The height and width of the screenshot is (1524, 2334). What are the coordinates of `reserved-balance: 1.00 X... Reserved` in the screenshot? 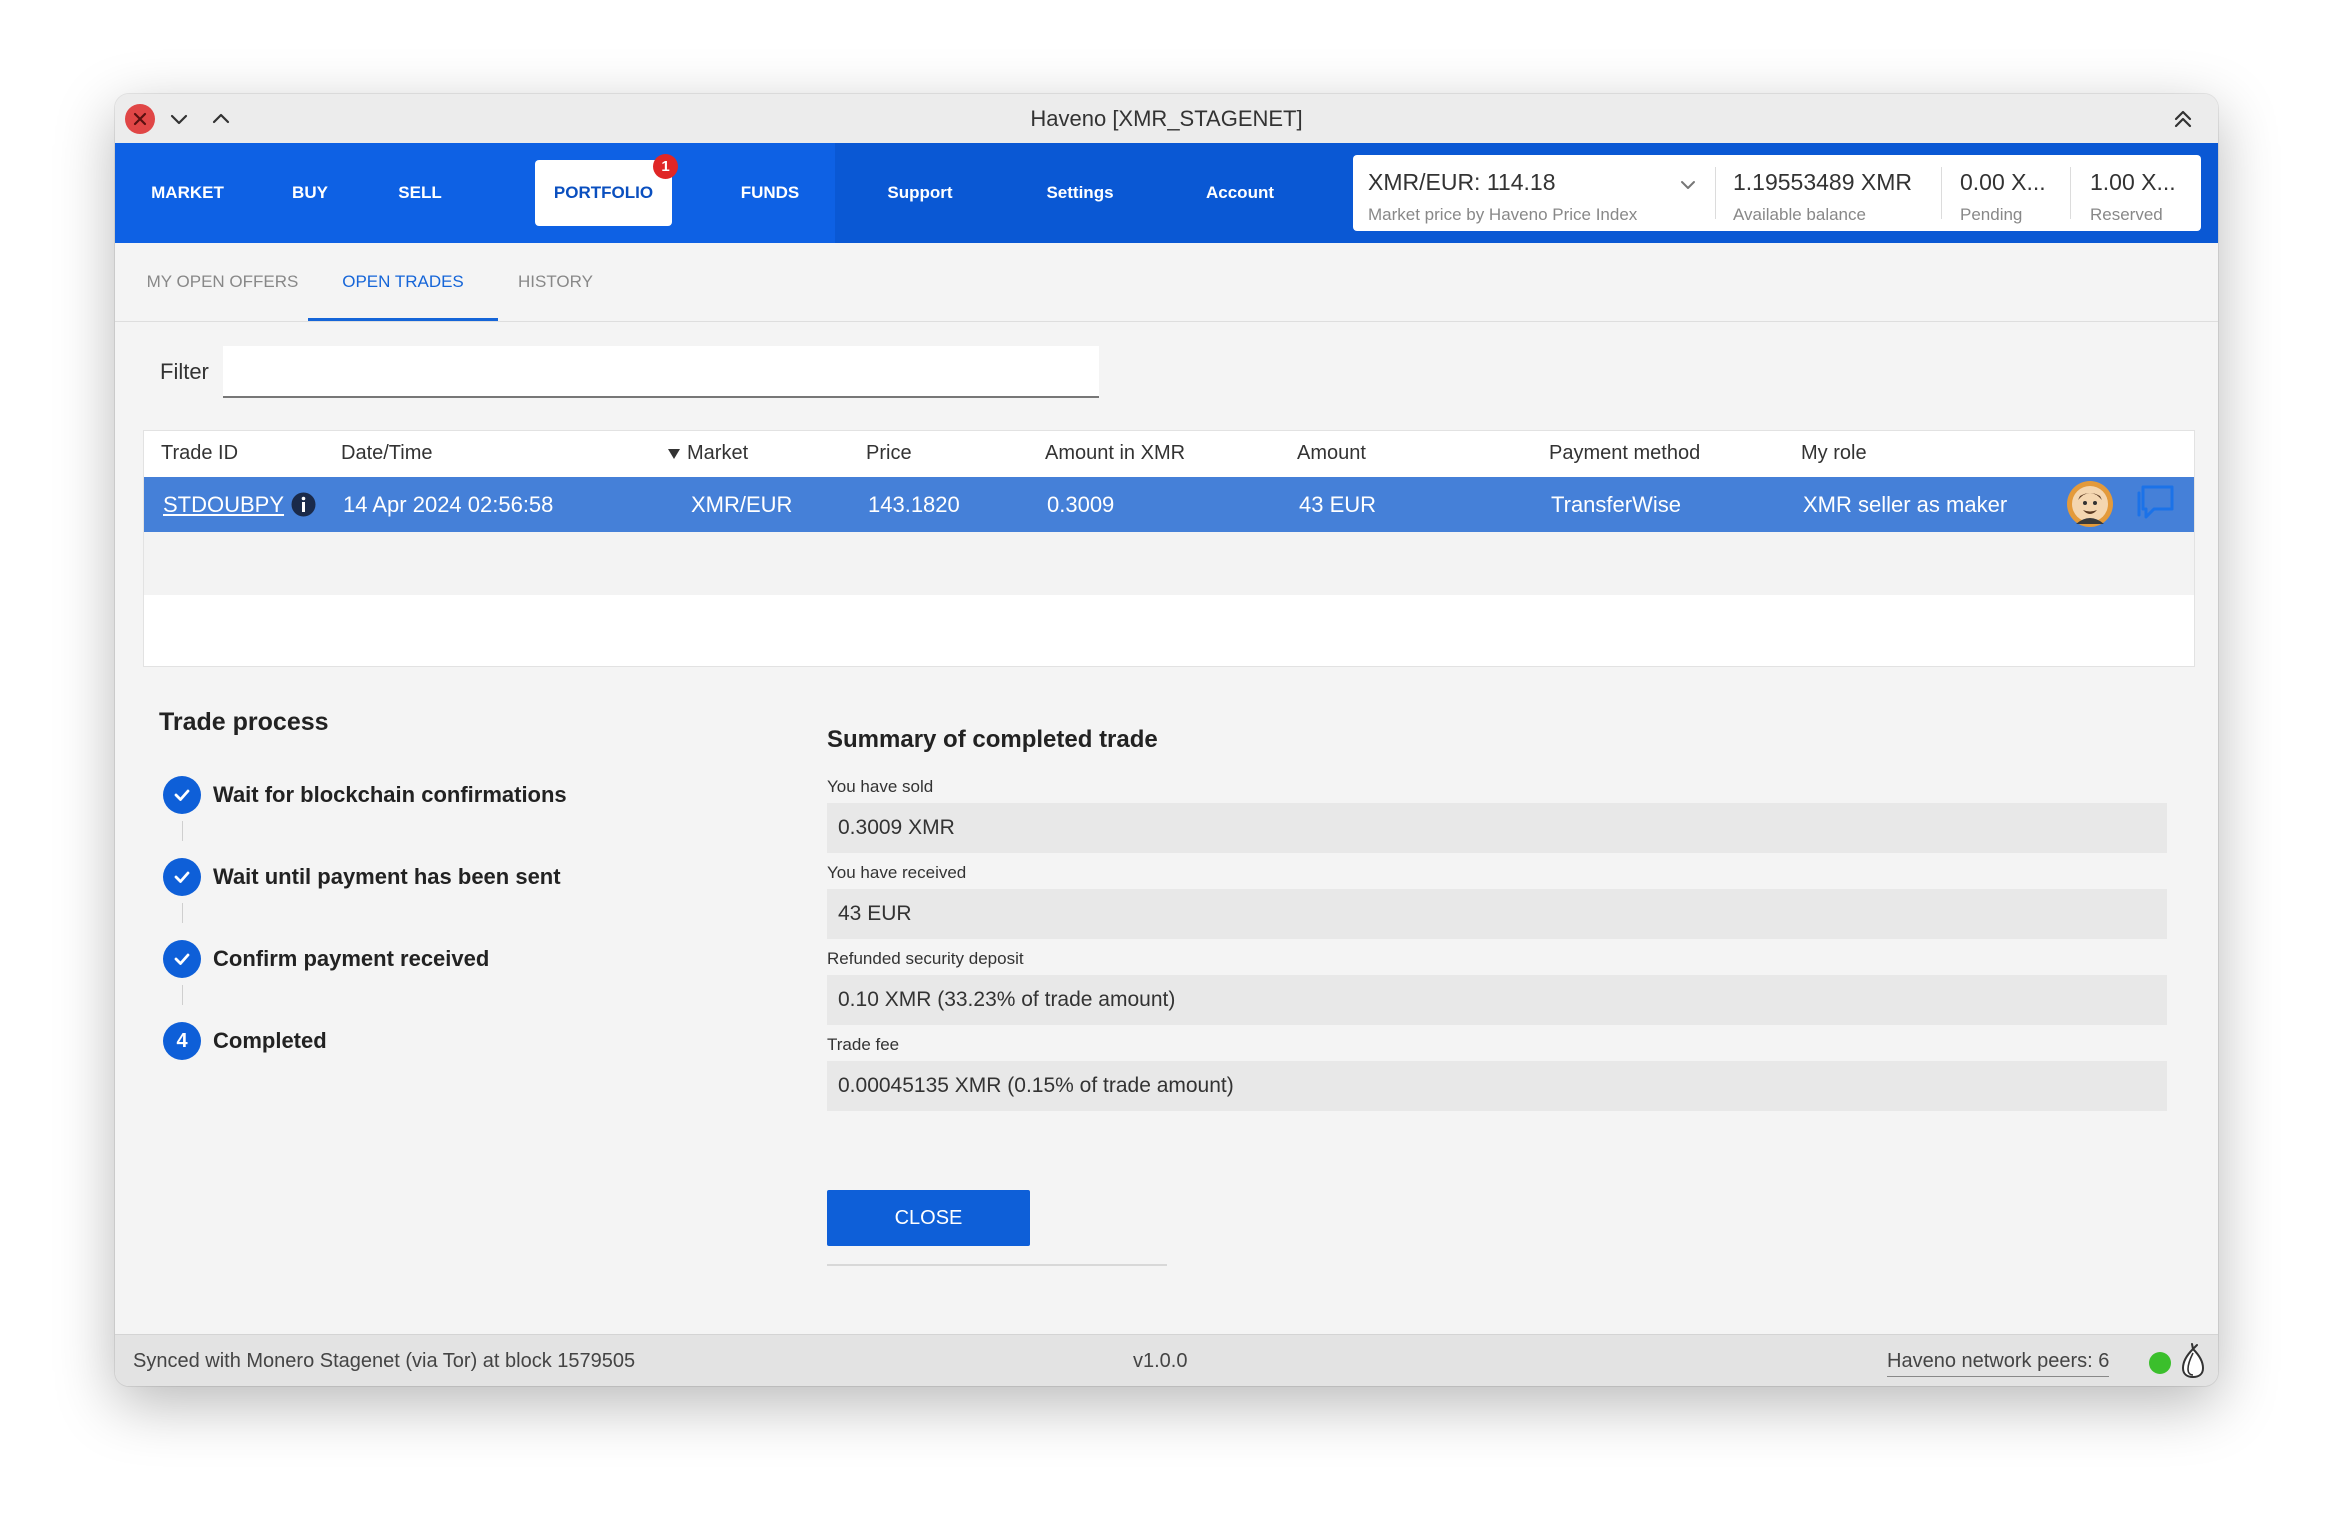 It's located at (2140, 193).